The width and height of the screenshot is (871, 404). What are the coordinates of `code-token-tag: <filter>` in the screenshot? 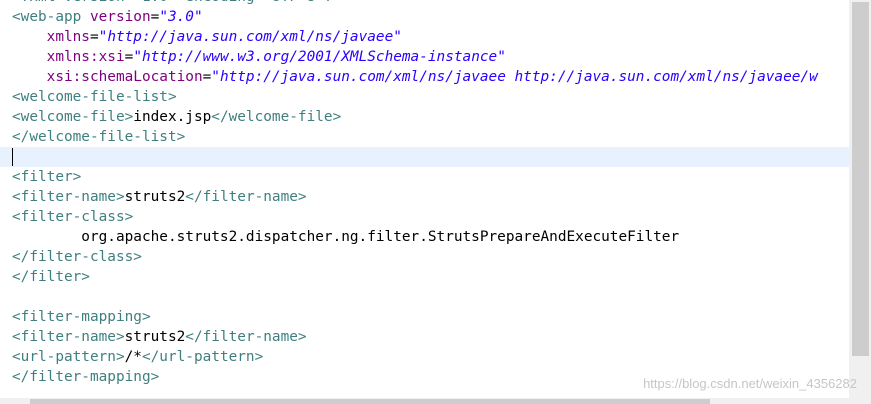 It's located at (47, 177).